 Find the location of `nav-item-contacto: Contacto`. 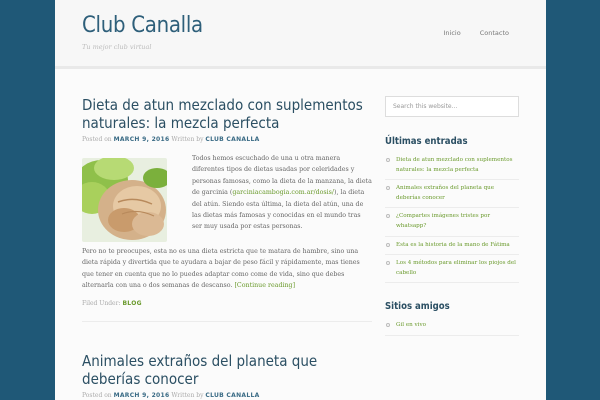

nav-item-contacto: Contacto is located at coordinates (494, 33).